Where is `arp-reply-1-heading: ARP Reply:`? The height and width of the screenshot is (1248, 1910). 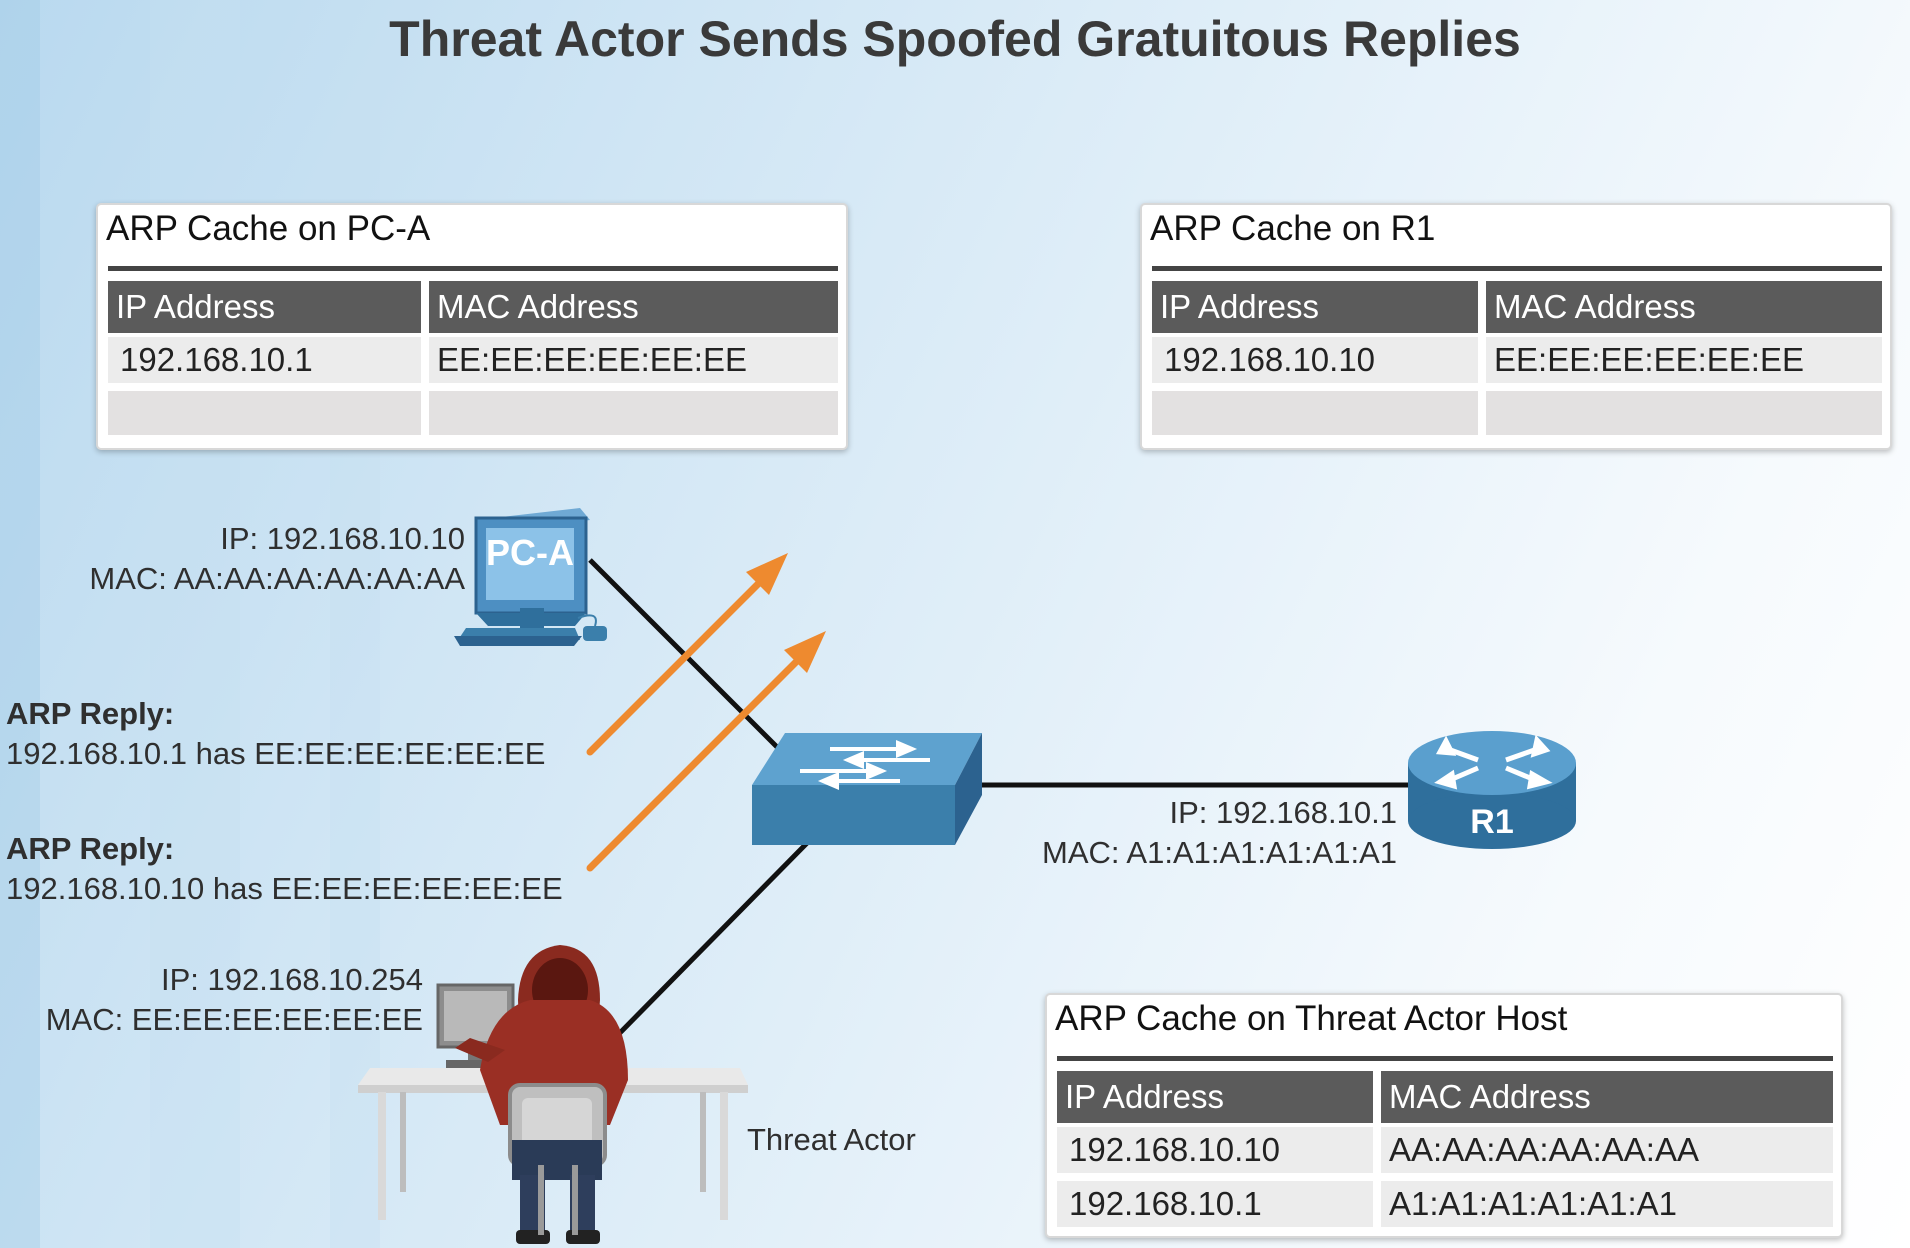
arp-reply-1-heading: ARP Reply: is located at coordinates (90, 713).